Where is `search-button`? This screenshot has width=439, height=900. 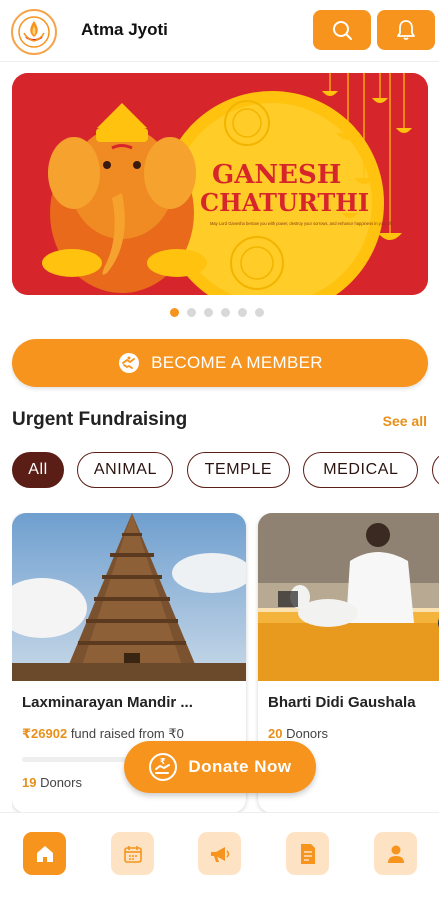 search-button is located at coordinates (342, 30).